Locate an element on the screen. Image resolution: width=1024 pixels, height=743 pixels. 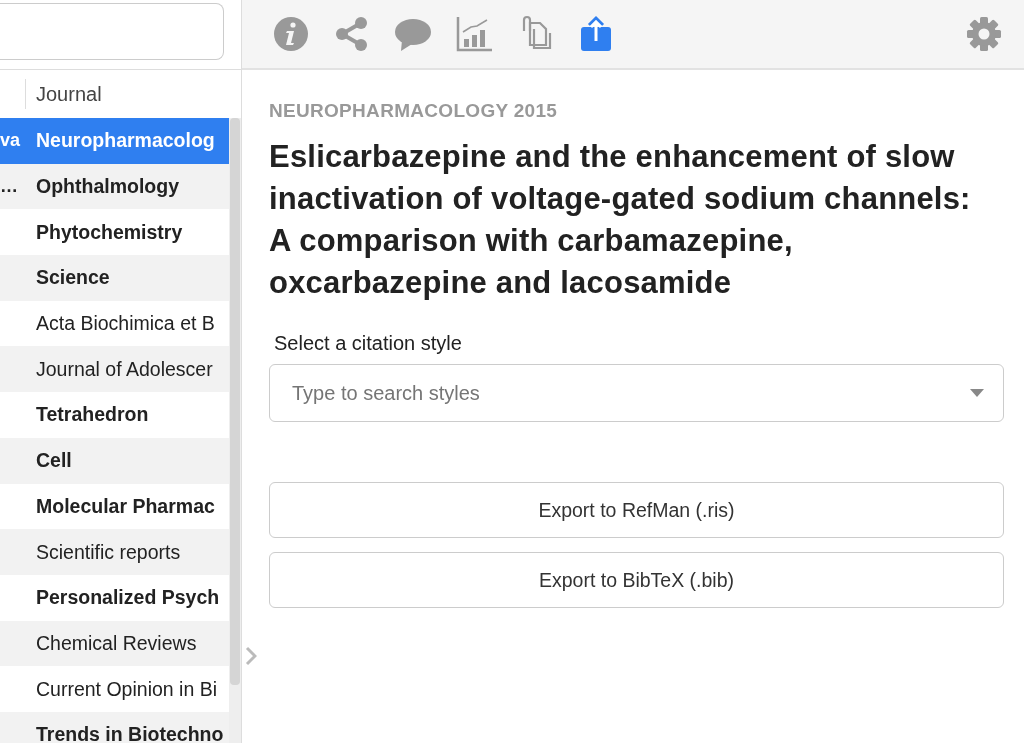
article-row: Chemical Reviews is located at coordinates (114, 643).